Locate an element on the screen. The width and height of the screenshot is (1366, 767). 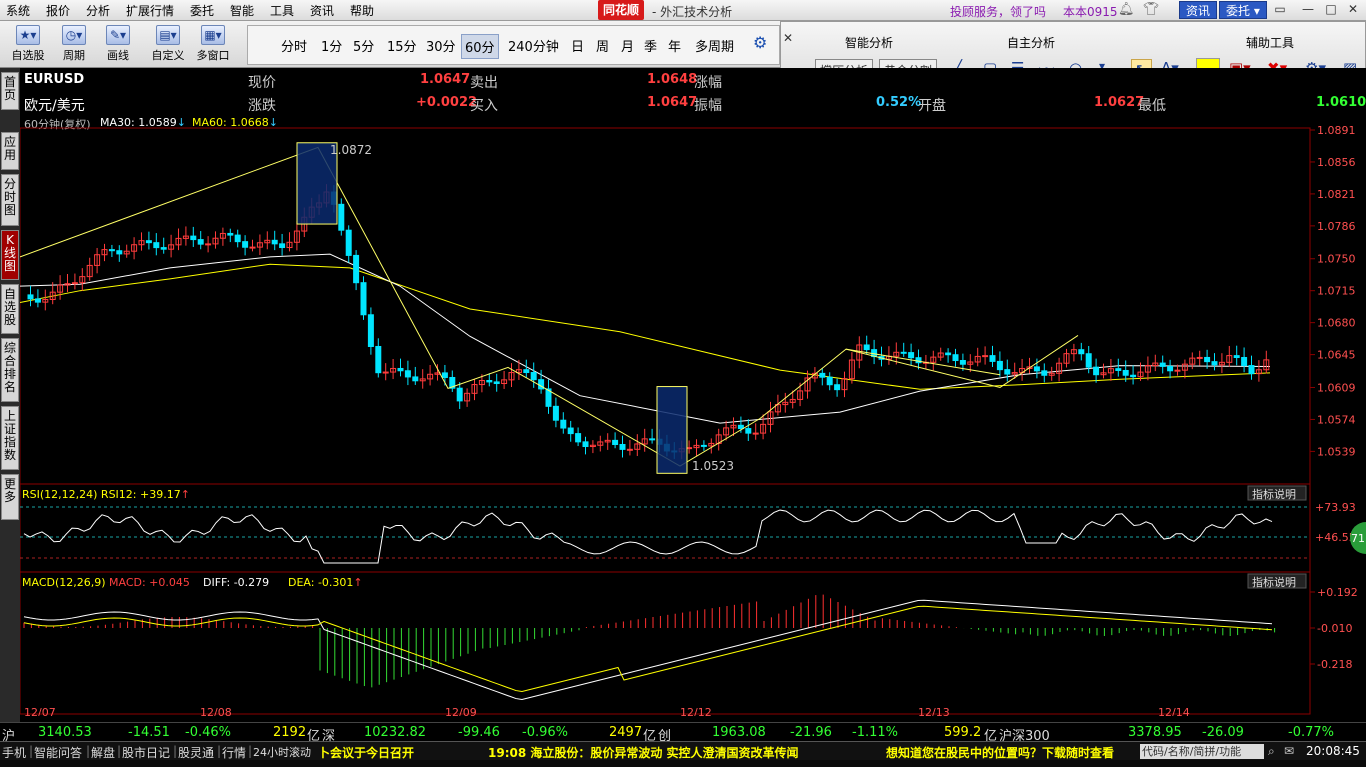
menu-help: 帮助 is located at coordinates (362, 10).